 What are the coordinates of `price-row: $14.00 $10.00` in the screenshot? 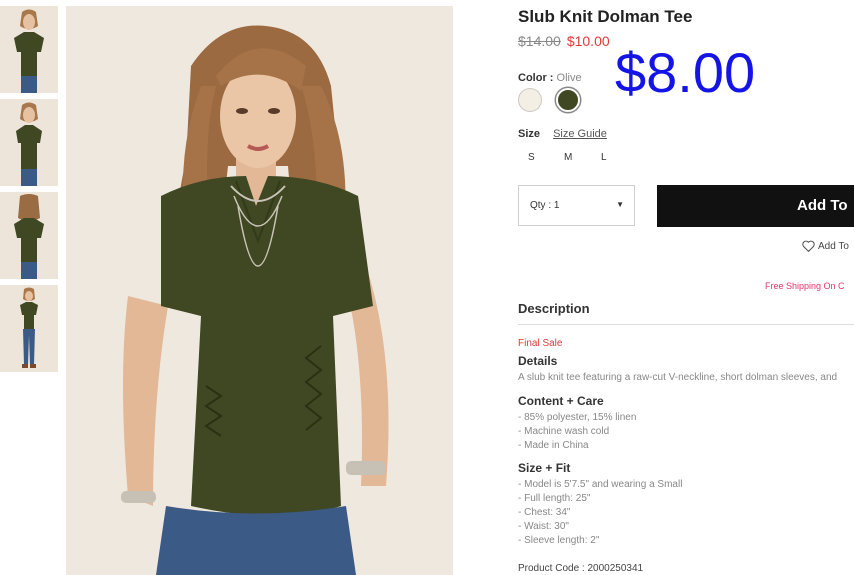 It's located at (564, 41).